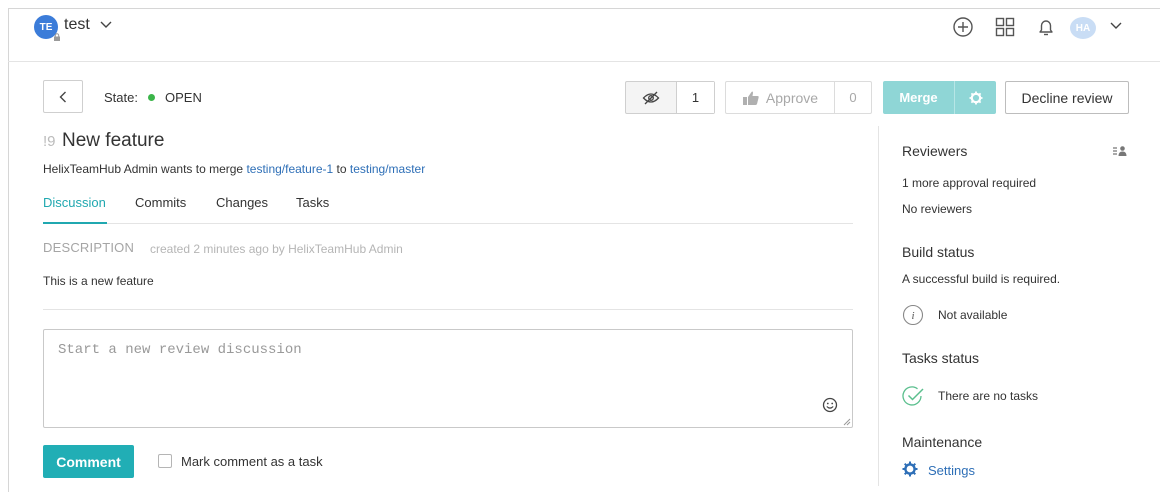  I want to click on comment-button: Comment, so click(88, 461).